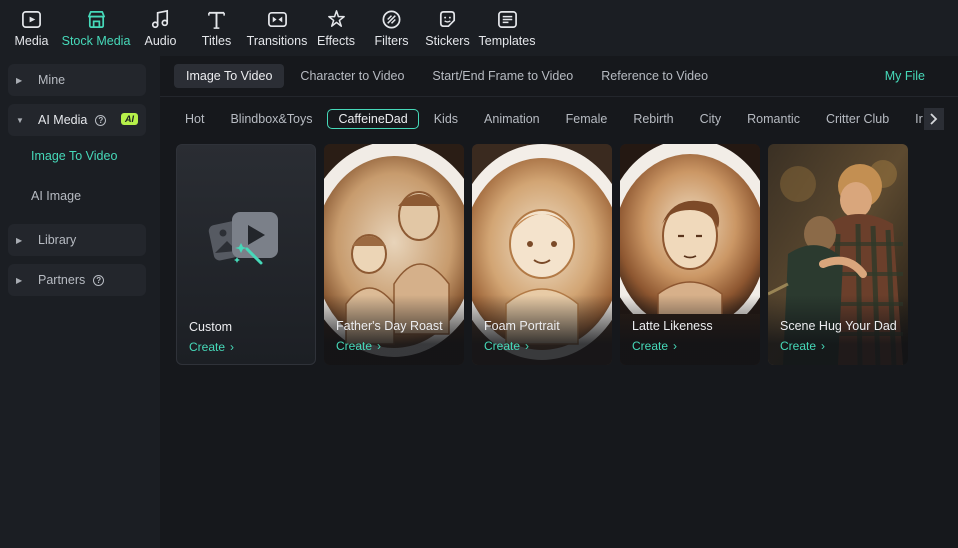 The height and width of the screenshot is (548, 958). Describe the element at coordinates (654, 76) in the screenshot. I see `tab-reference-to-video: Reference to Video` at that location.